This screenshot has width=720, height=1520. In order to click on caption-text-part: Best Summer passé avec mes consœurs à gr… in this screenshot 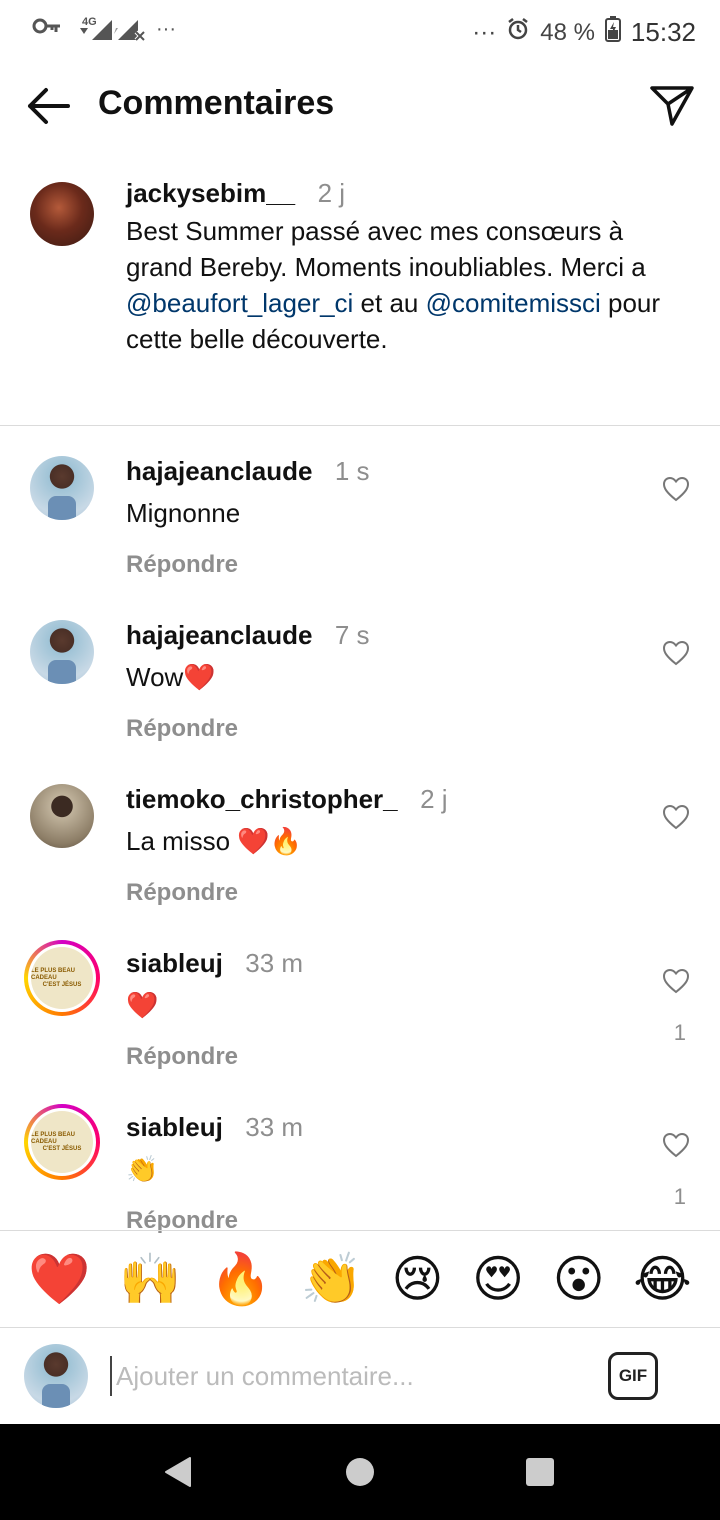, I will do `click(386, 249)`.